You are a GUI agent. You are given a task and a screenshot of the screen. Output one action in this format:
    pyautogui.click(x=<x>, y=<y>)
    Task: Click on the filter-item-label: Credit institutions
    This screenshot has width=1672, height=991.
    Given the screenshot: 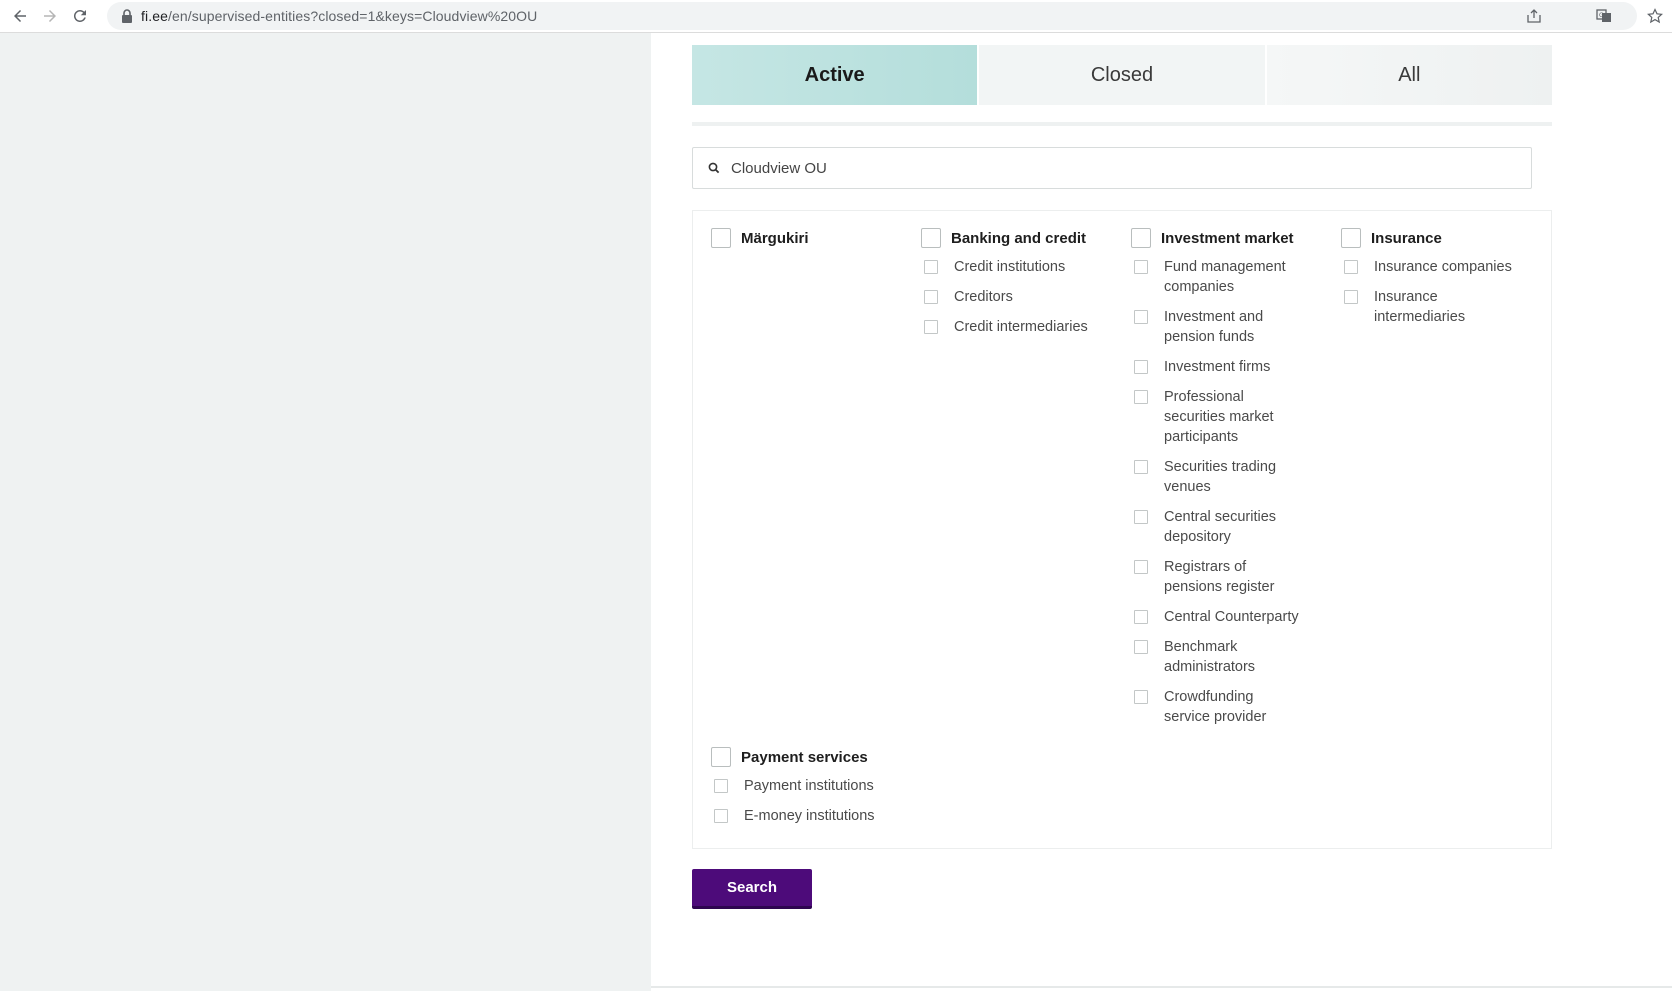 What is the action you would take?
    pyautogui.click(x=1010, y=267)
    